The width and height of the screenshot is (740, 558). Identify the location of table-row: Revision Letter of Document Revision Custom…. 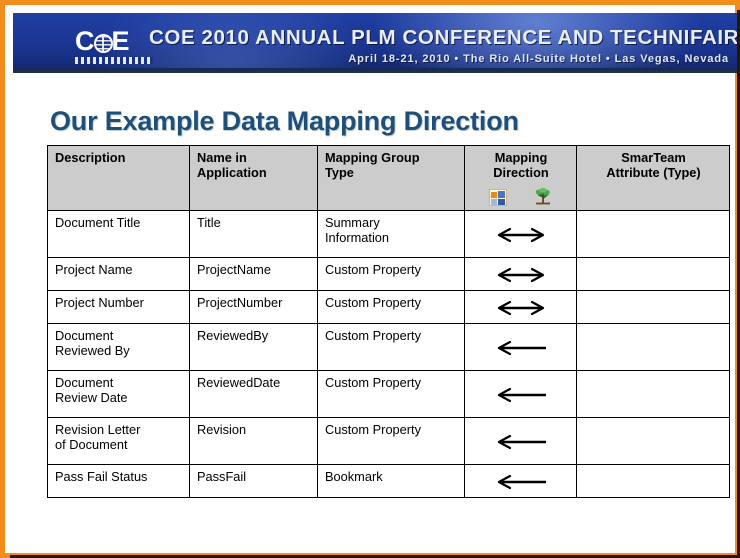
(388, 441).